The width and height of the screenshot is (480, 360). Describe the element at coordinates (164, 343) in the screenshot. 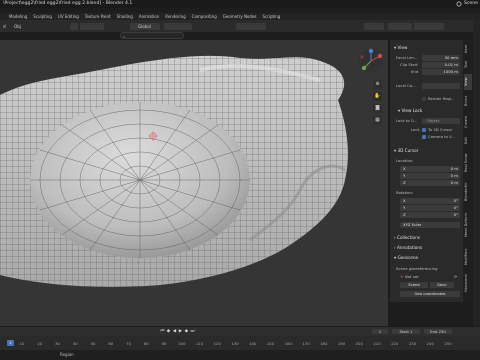

I see `timeline-tick-label: 90` at that location.